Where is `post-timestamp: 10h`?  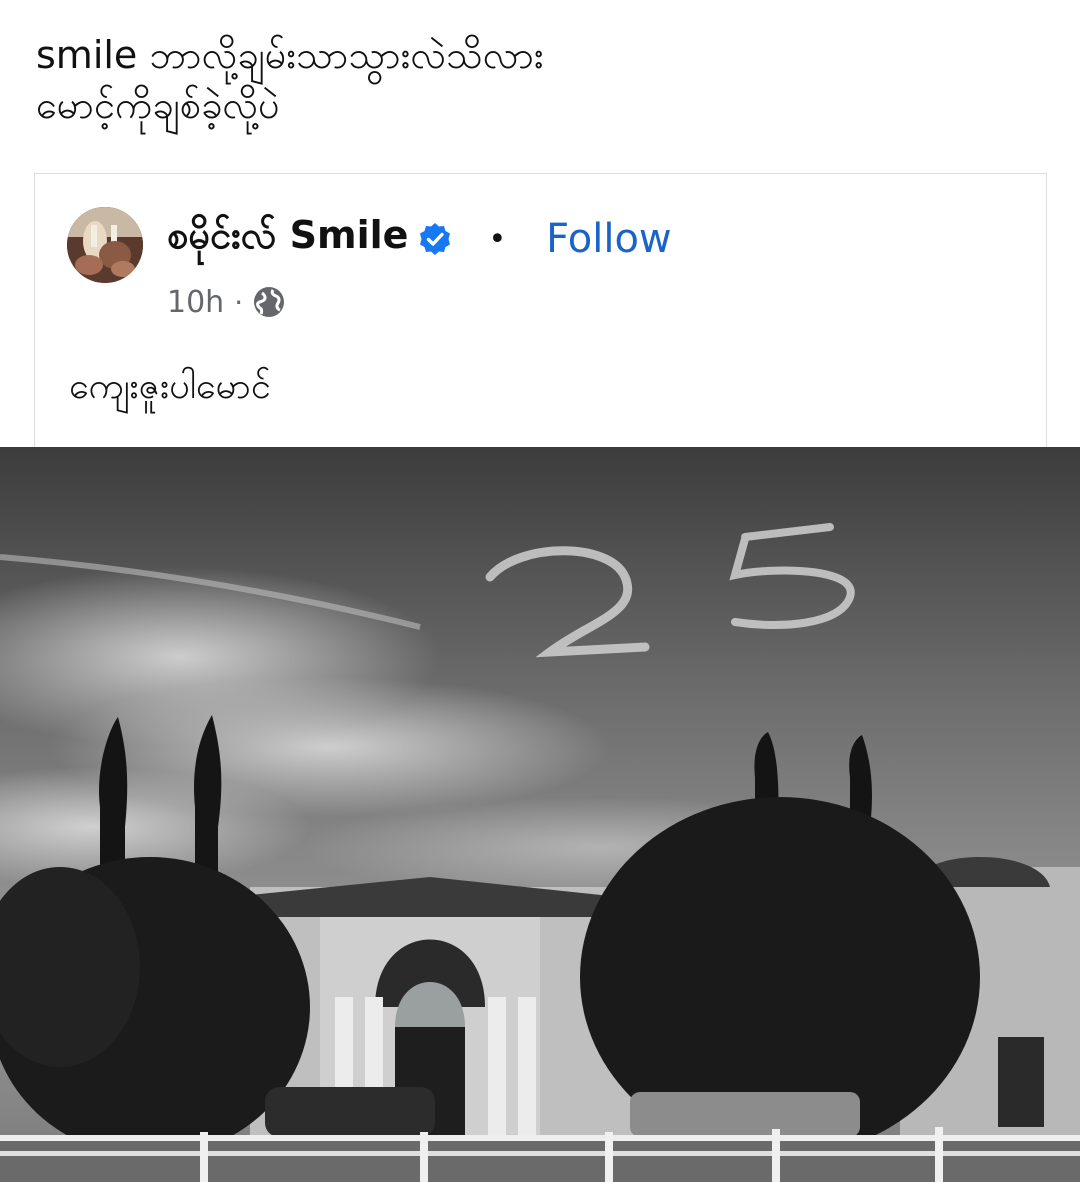 post-timestamp: 10h is located at coordinates (195, 302).